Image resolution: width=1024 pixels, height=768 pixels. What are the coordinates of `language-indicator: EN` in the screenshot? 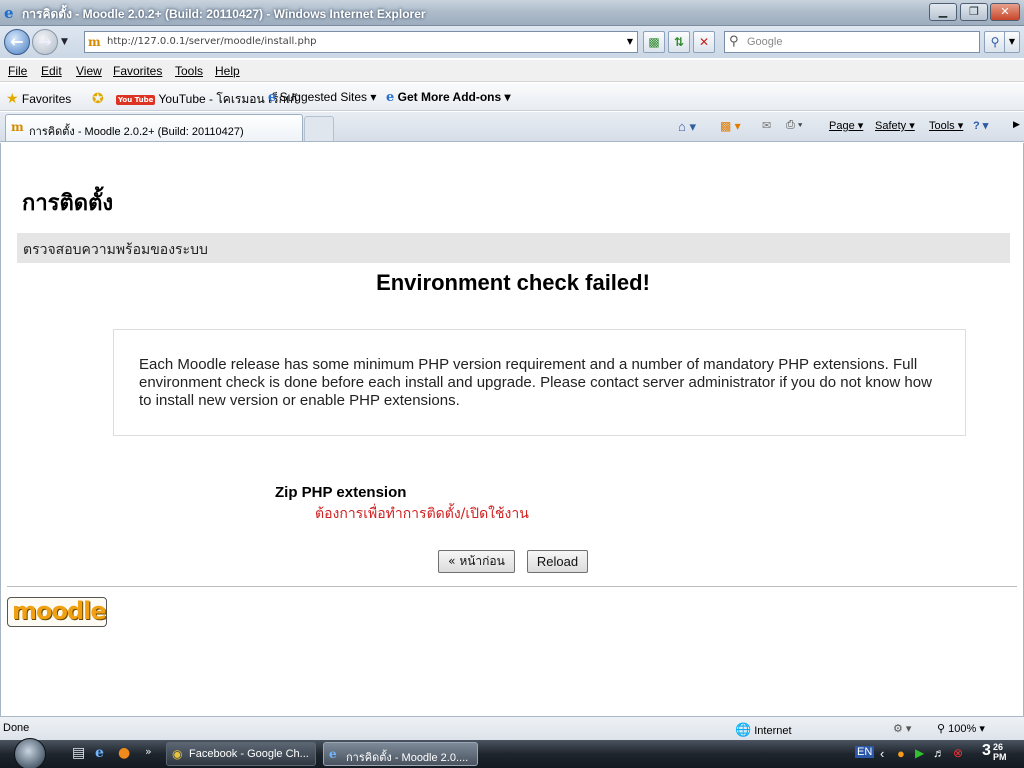 It's located at (865, 752).